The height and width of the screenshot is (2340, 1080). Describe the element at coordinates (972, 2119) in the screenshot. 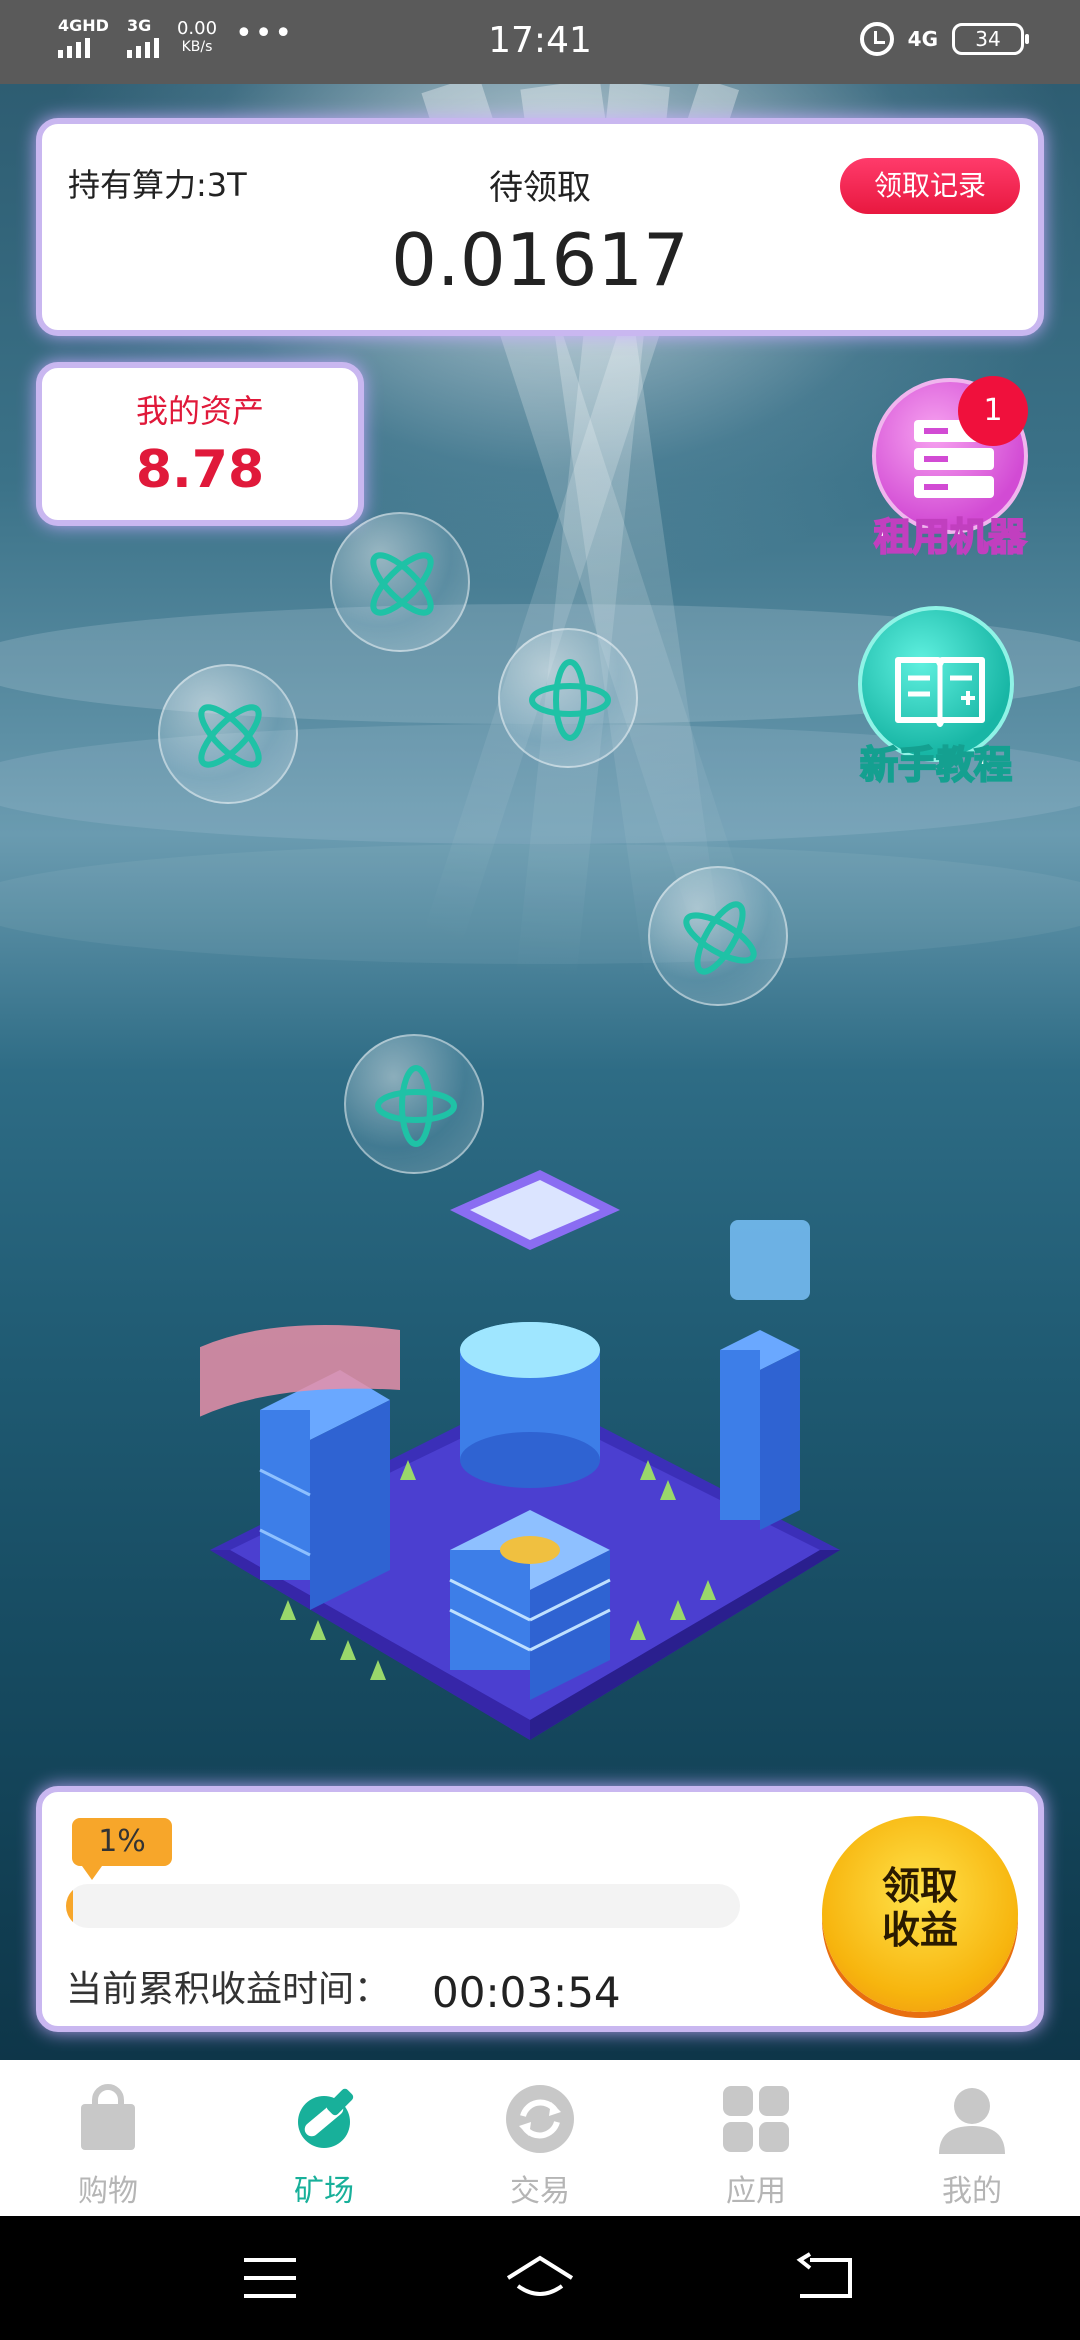

I see `profile-icon` at that location.